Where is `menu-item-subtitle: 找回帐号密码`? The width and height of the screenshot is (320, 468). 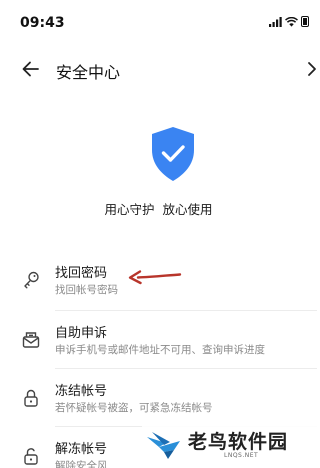 menu-item-subtitle: 找回帐号密码 is located at coordinates (86, 290).